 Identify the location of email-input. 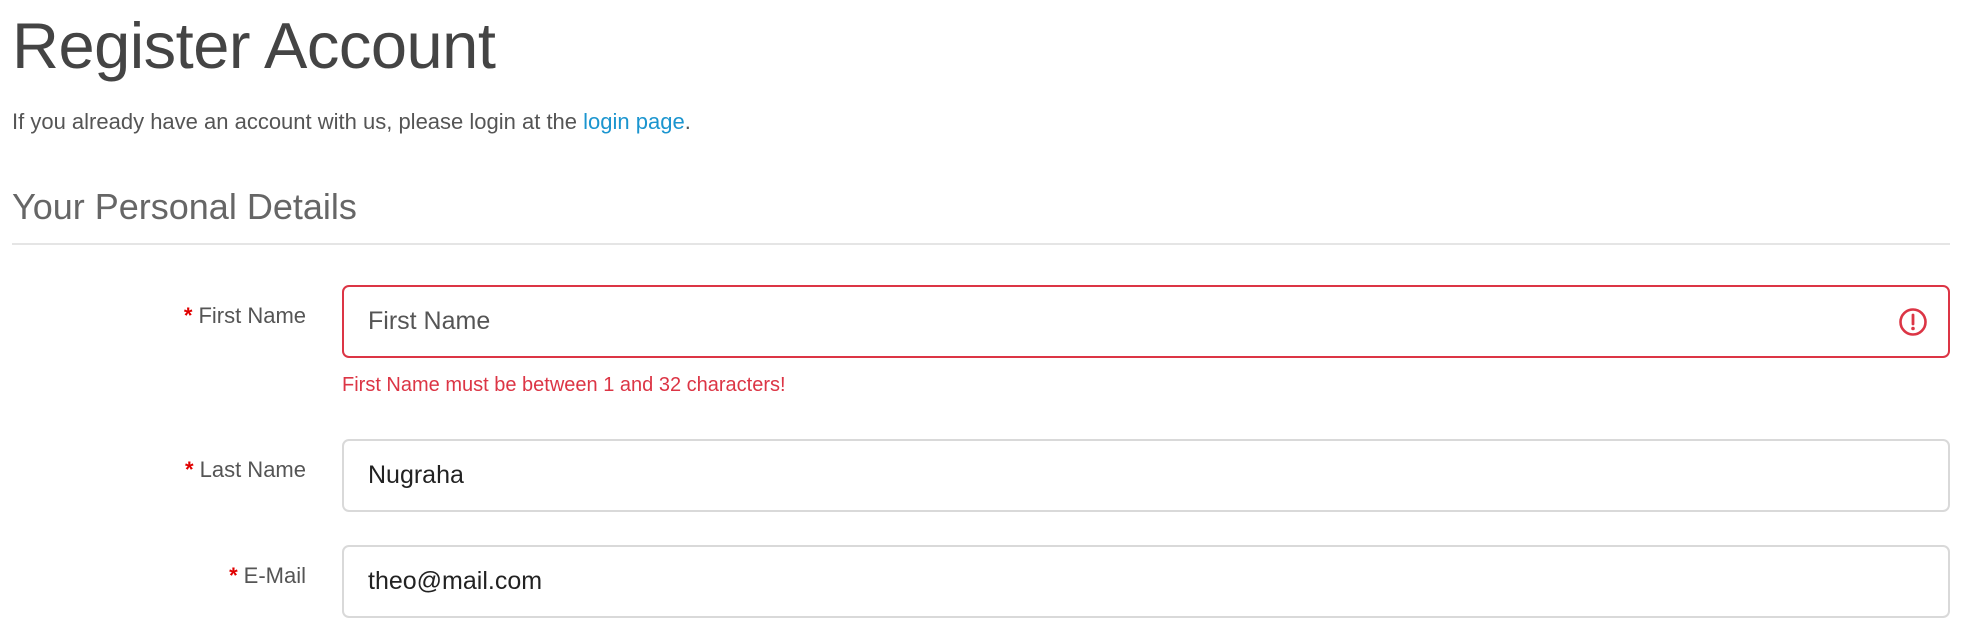
(1146, 581).